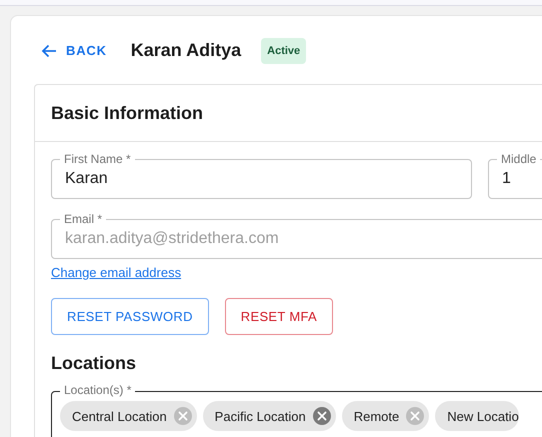 This screenshot has width=542, height=437. Describe the element at coordinates (269, 416) in the screenshot. I see `location-chip: Pacific Location` at that location.